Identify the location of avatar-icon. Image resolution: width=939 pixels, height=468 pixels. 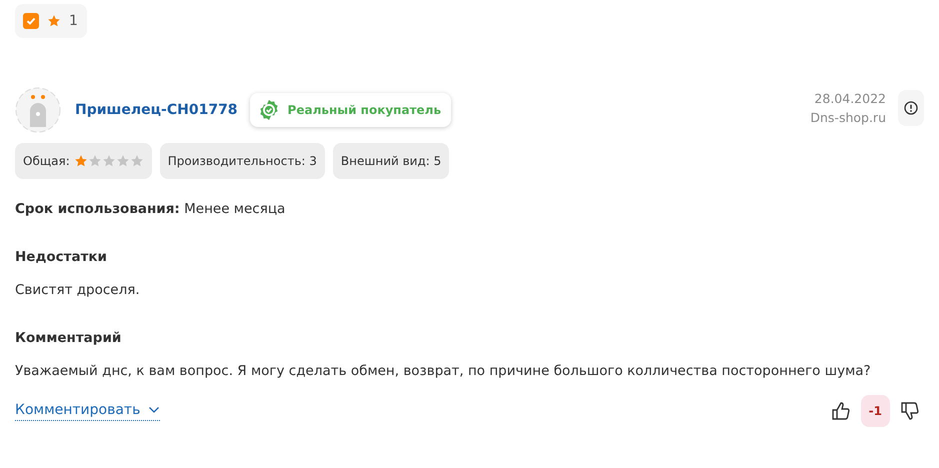
(38, 110).